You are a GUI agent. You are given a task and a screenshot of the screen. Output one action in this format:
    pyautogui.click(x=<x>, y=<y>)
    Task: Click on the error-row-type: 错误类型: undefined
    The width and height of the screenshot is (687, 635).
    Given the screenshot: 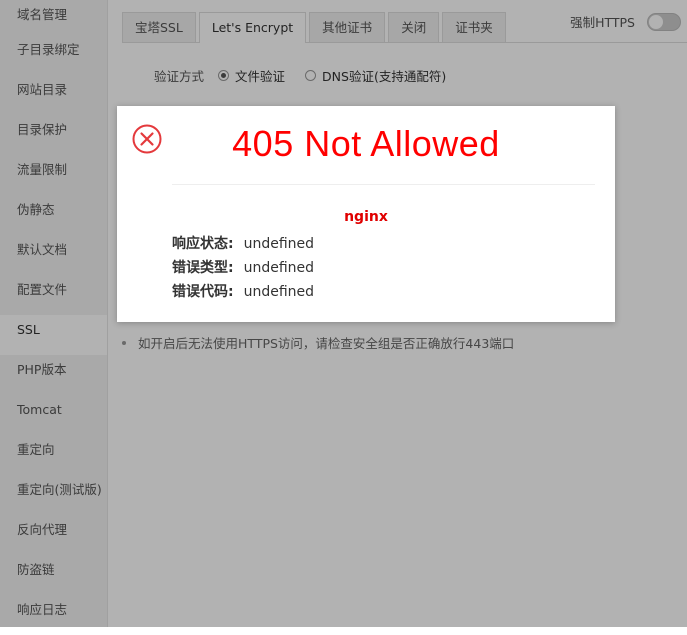 What is the action you would take?
    pyautogui.click(x=243, y=267)
    